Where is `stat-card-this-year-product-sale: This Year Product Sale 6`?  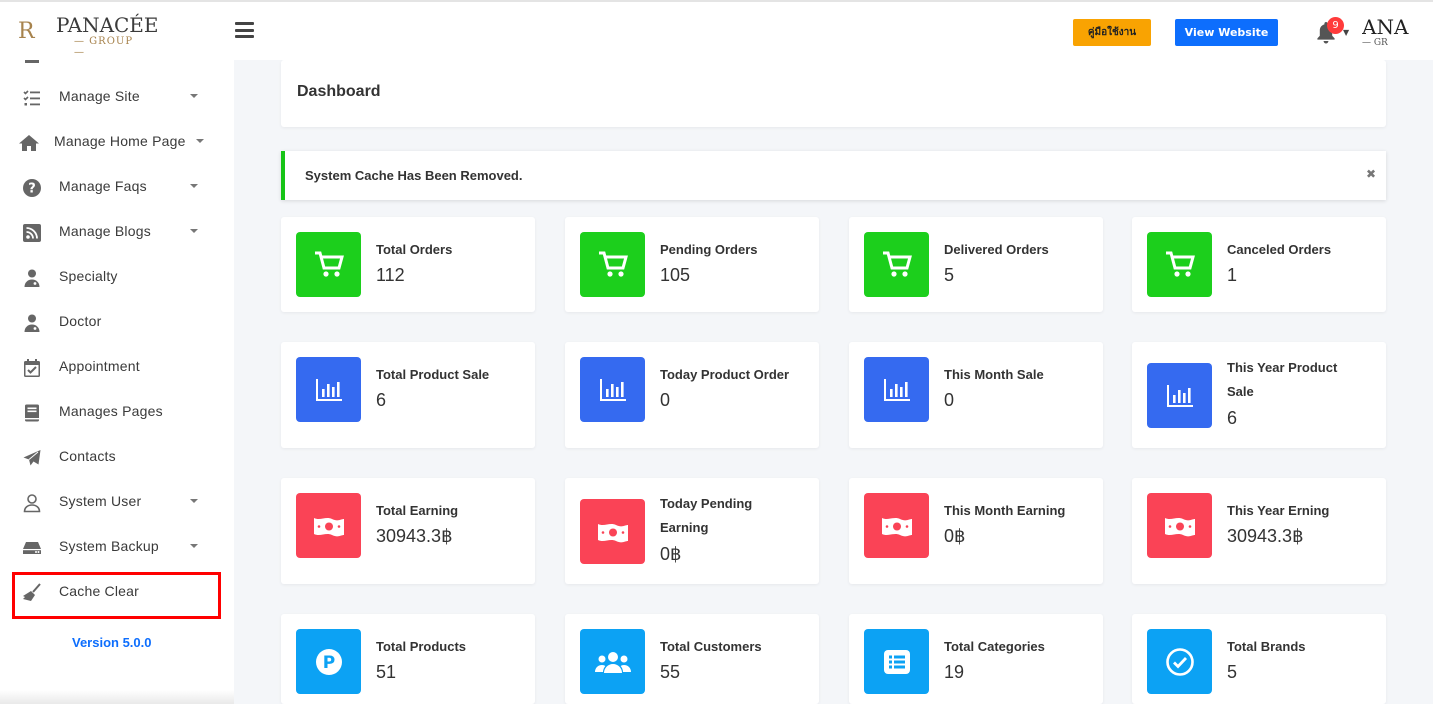 stat-card-this-year-product-sale: This Year Product Sale 6 is located at coordinates (1259, 395).